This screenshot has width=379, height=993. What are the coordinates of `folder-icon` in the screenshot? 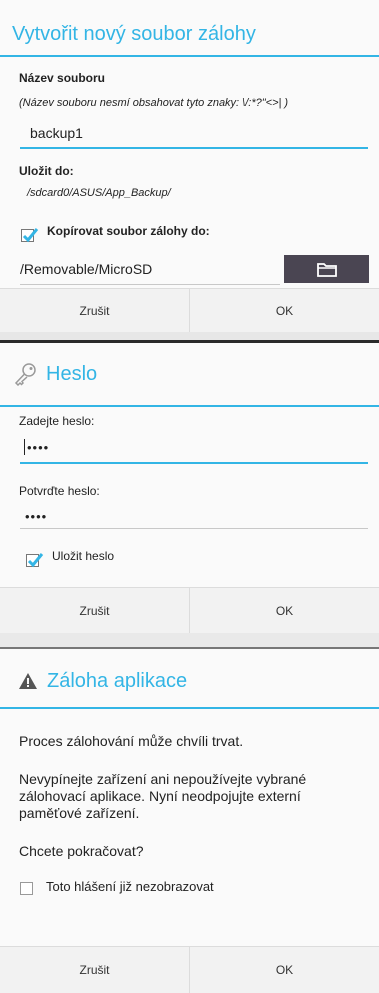 It's located at (326, 269).